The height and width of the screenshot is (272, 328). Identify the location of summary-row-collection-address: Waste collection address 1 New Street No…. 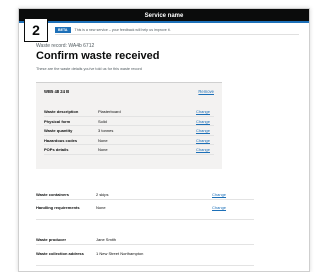
(145, 257).